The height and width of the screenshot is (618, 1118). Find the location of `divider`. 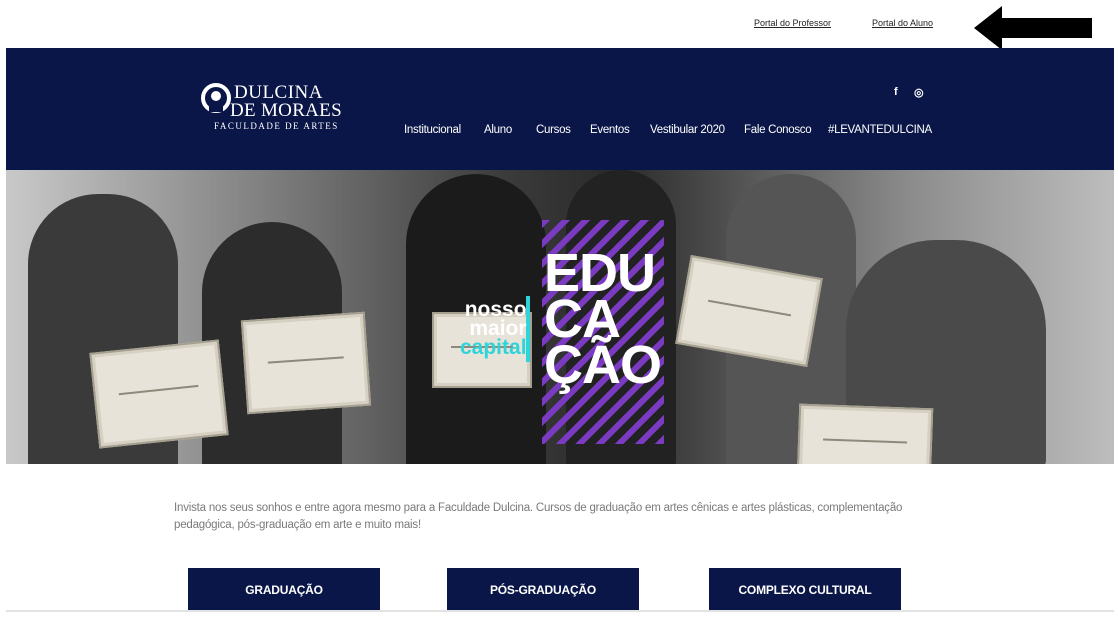

divider is located at coordinates (560, 611).